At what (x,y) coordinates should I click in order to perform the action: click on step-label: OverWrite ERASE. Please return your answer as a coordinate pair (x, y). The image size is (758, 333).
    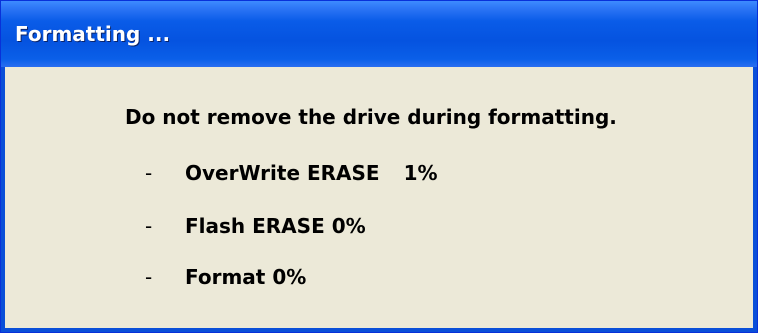
    Looking at the image, I should click on (282, 173).